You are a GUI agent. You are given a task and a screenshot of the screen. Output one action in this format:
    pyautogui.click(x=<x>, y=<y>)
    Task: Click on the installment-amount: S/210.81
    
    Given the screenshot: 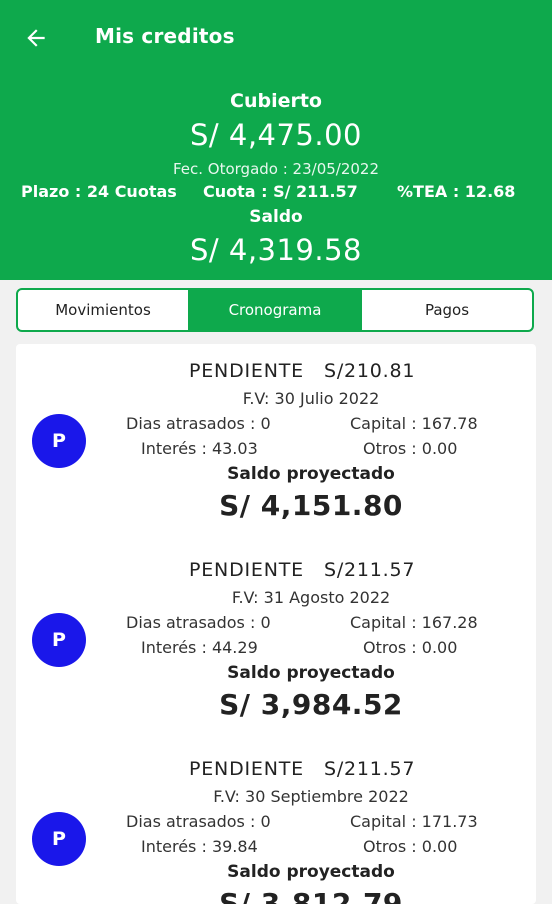 What is the action you would take?
    pyautogui.click(x=369, y=371)
    